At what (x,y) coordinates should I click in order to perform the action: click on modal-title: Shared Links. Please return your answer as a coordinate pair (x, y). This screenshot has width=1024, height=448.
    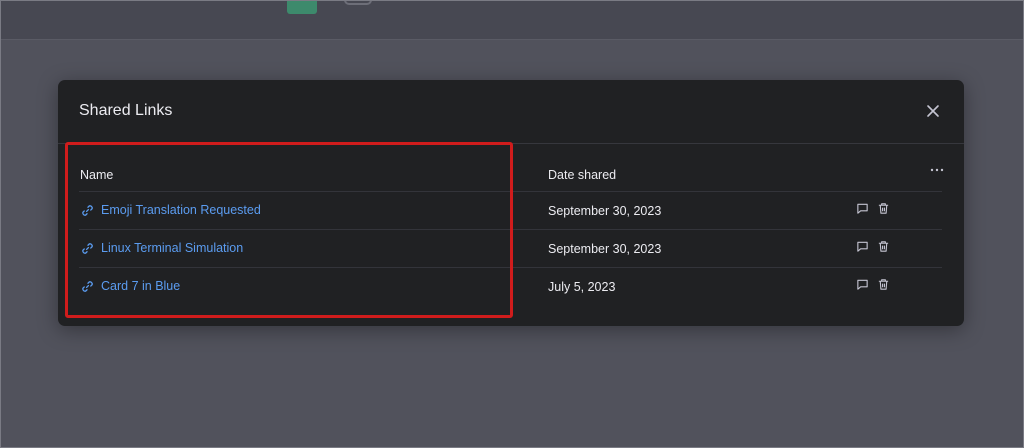
    Looking at the image, I should click on (126, 110).